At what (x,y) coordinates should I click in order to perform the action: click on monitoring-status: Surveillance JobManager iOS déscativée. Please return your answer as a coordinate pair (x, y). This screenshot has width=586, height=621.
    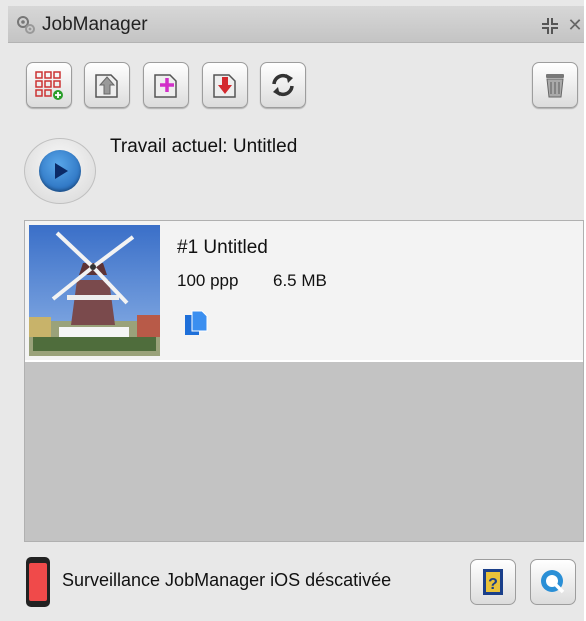
    Looking at the image, I should click on (227, 580).